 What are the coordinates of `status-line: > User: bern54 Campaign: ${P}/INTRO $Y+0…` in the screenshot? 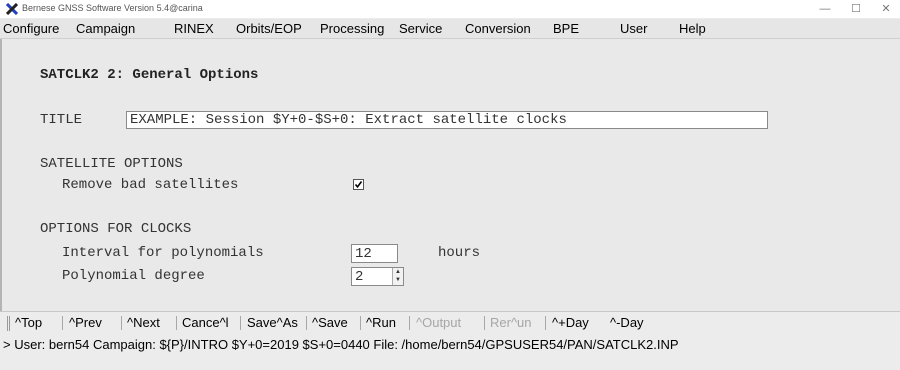 It's located at (341, 344).